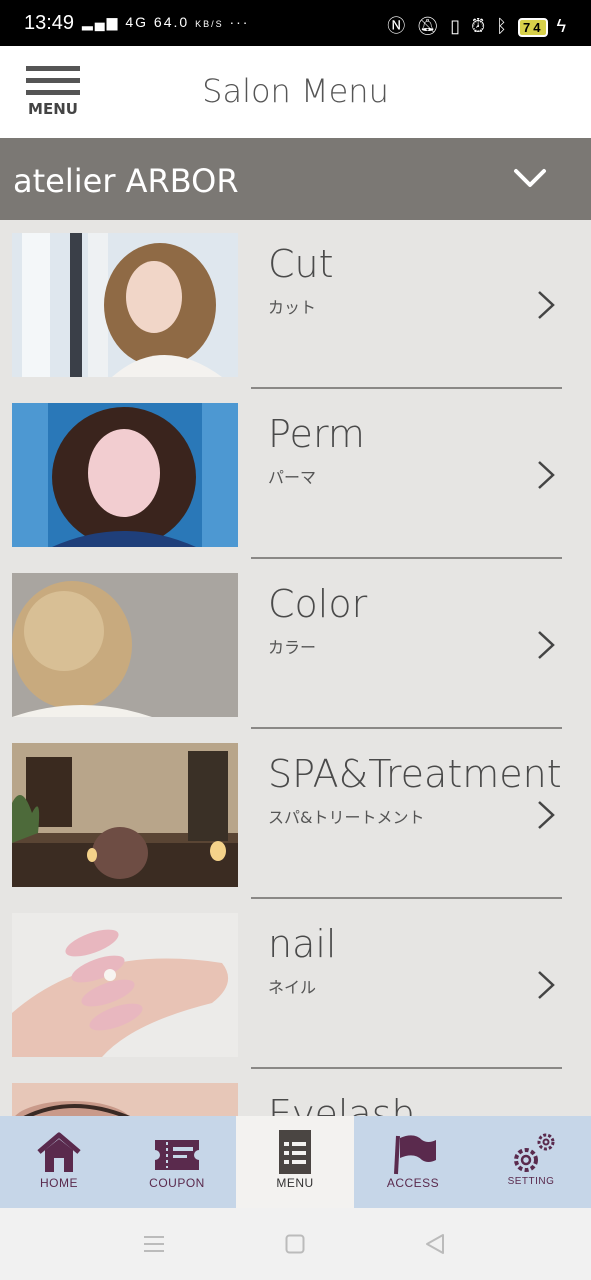 Image resolution: width=591 pixels, height=1280 pixels. I want to click on status-right-icons: Ⓝ 🔕︎ ▯ ⏰︎ ᛒ 74 ϟ, so click(478, 25).